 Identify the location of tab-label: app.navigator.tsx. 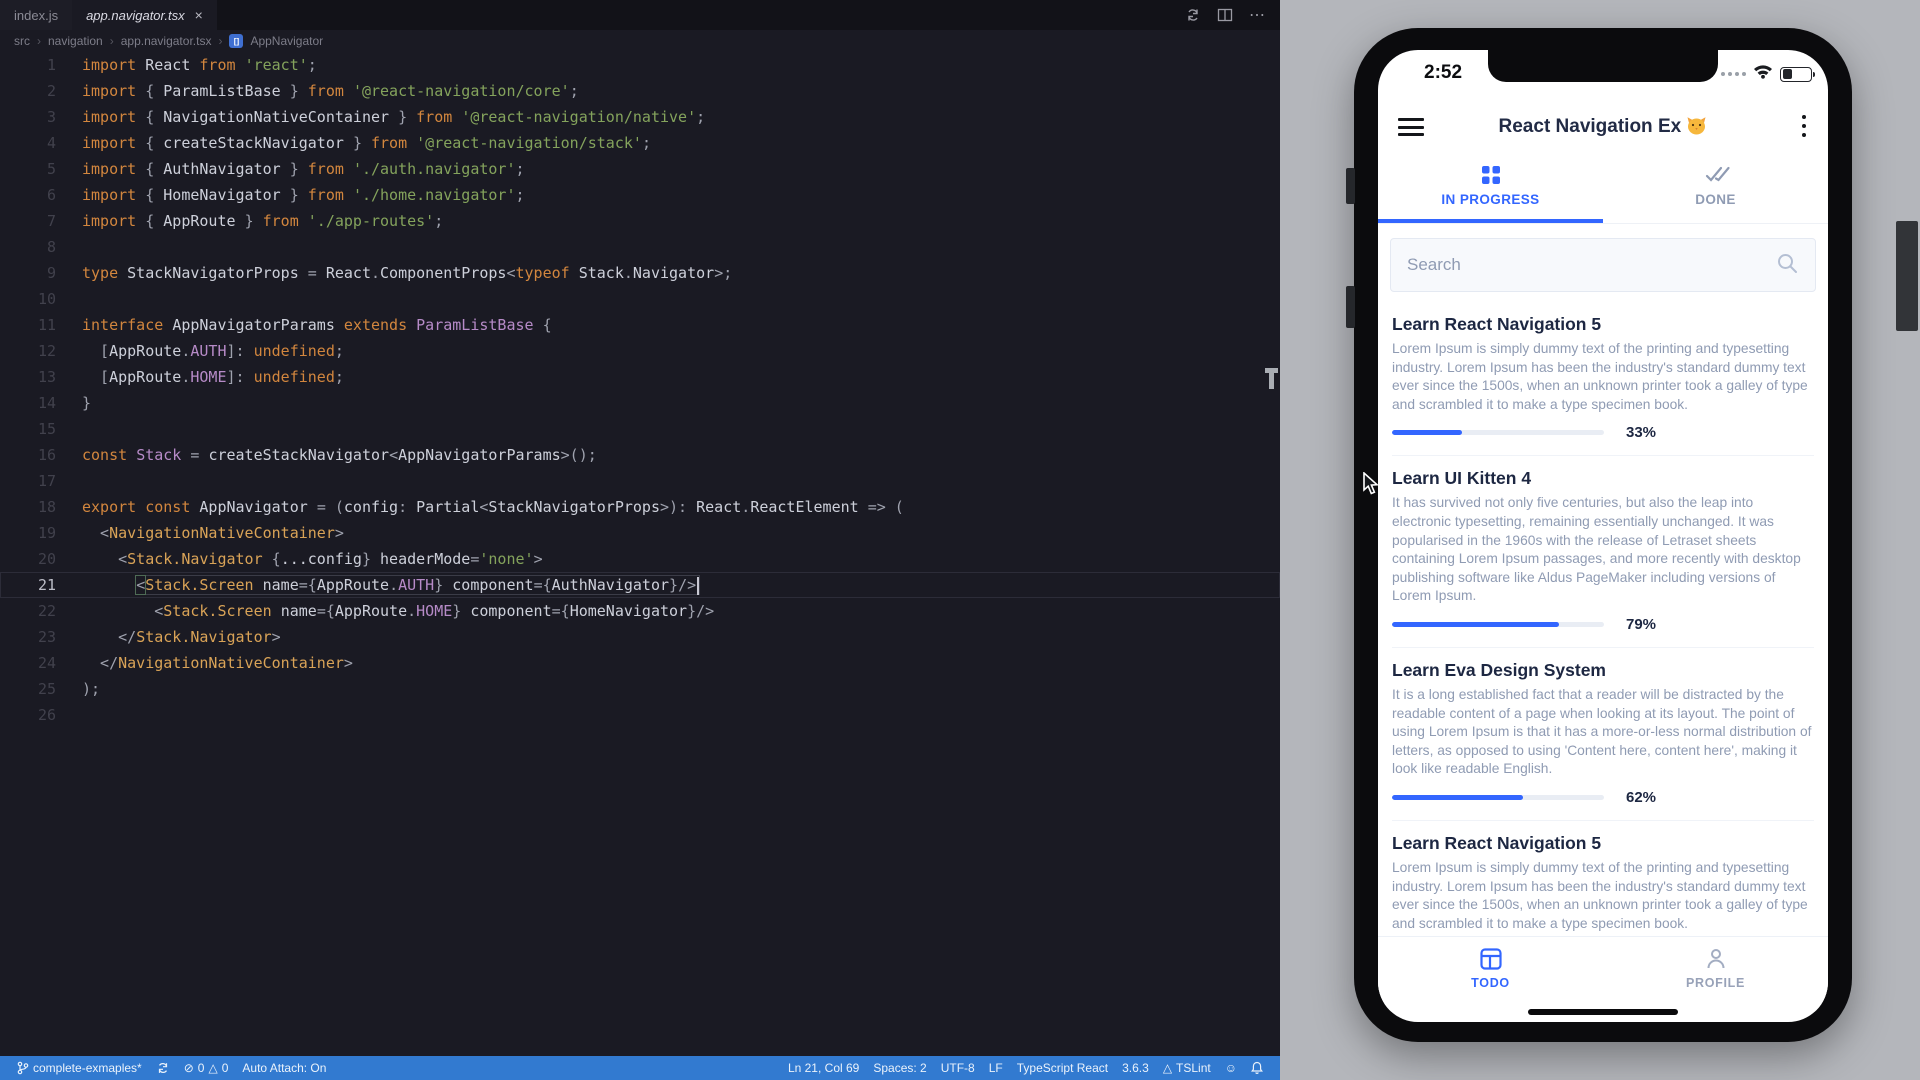
(135, 15).